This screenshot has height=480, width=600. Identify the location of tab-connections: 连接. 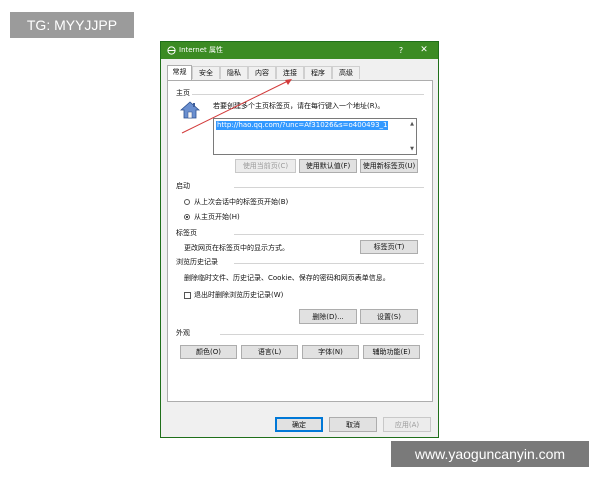
(290, 72).